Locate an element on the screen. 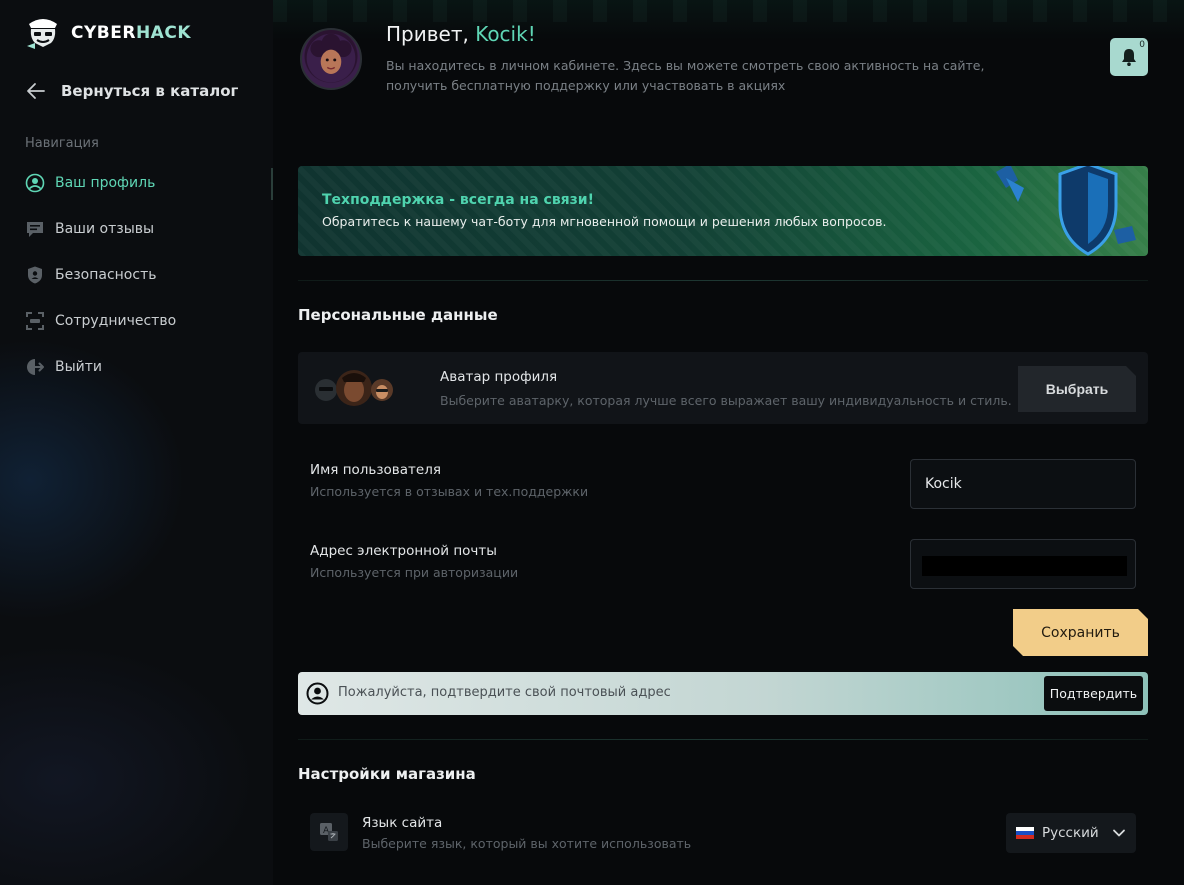 This screenshot has height=885, width=1184. sidebar-item-profile: Ваш профиль is located at coordinates (90, 183).